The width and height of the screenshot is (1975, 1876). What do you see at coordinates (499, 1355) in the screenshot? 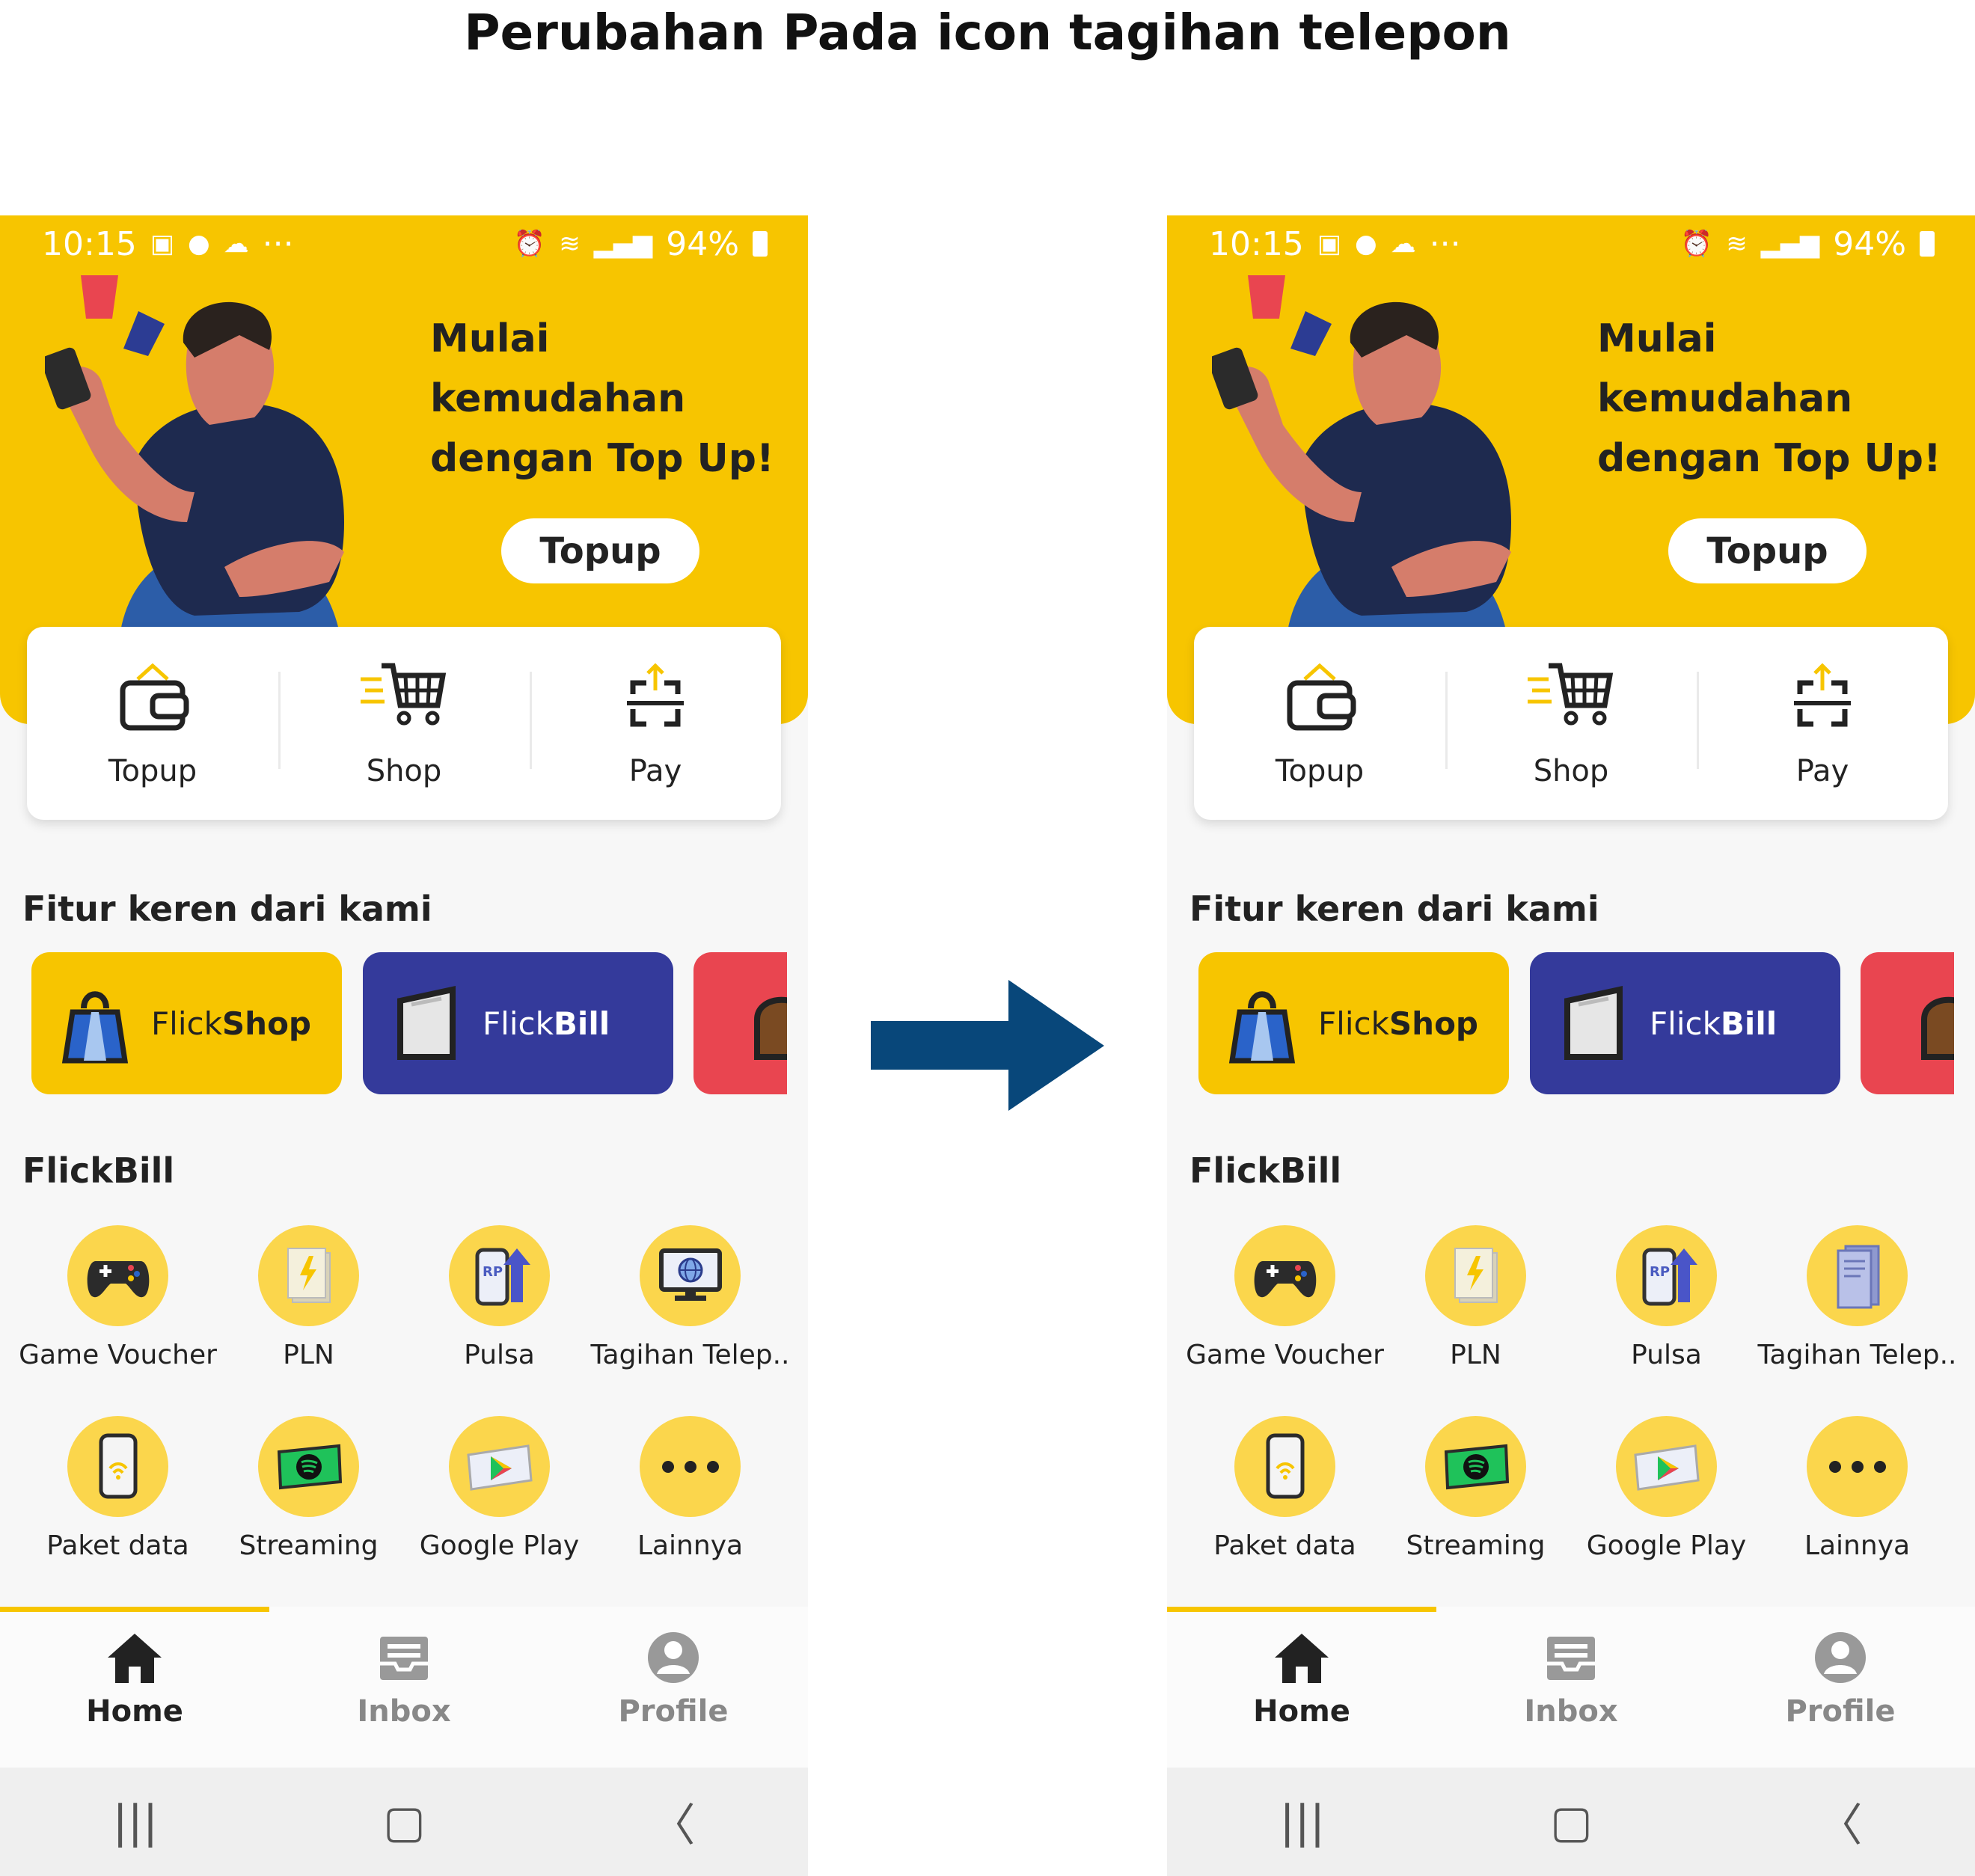
I see `bill-item-label: Pulsa` at bounding box center [499, 1355].